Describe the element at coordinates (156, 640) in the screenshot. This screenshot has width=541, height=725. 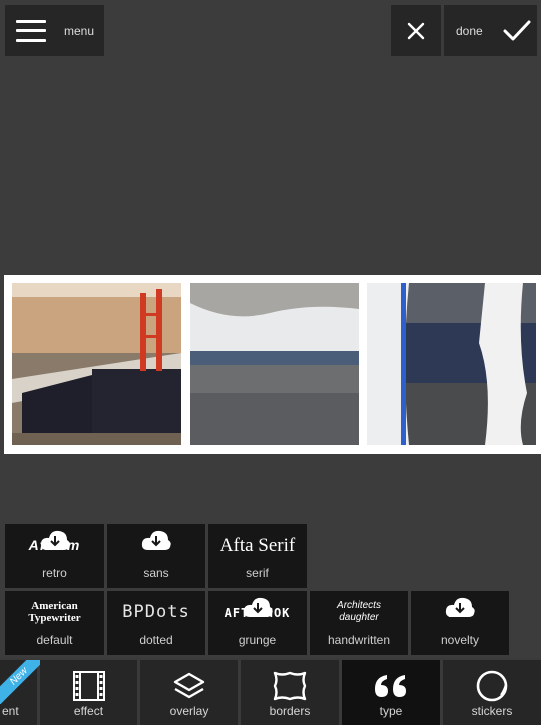
I see `font-name: dotted` at that location.